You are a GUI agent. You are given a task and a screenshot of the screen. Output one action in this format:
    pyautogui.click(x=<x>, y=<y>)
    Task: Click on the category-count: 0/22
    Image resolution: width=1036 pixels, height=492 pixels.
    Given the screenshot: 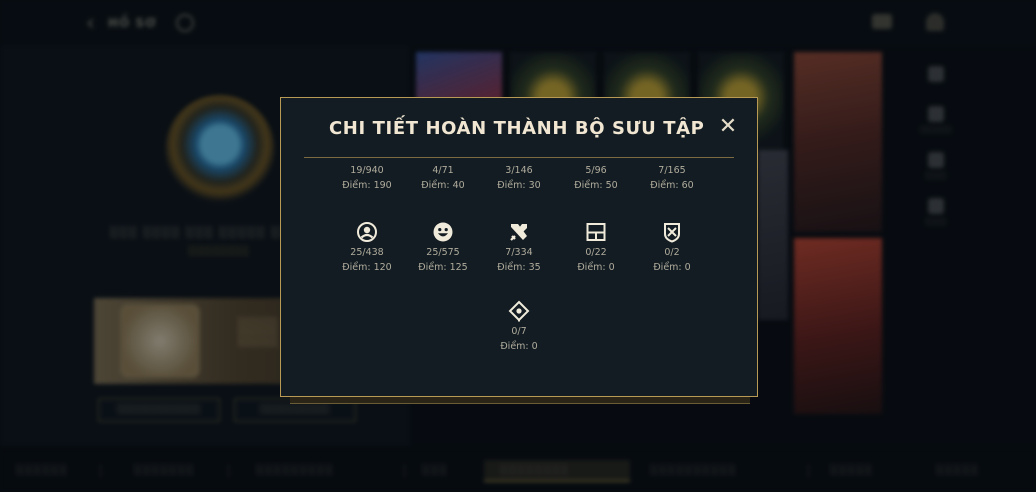 What is the action you would take?
    pyautogui.click(x=596, y=252)
    